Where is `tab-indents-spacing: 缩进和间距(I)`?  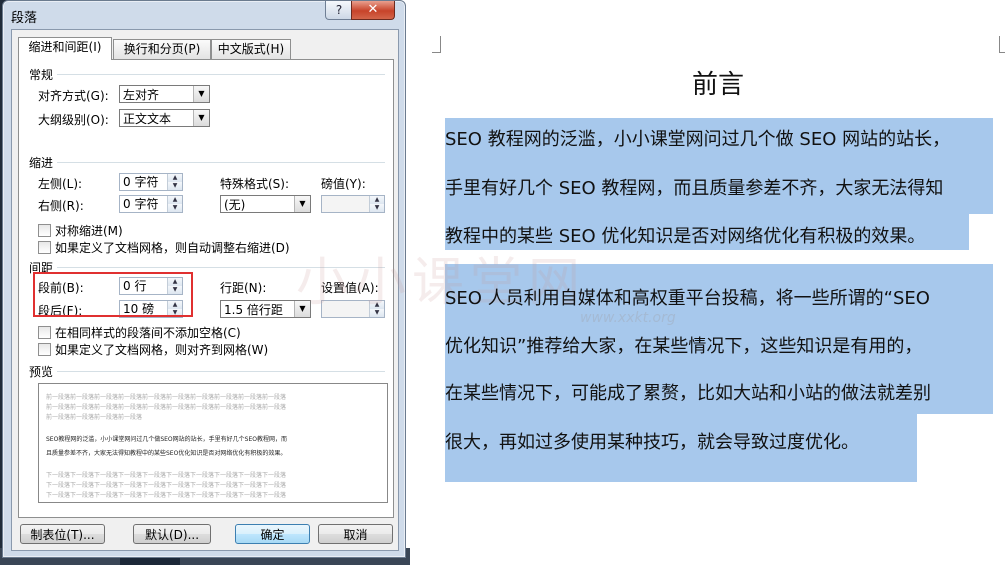
tab-indents-spacing: 缩进和间距(I) is located at coordinates (65, 48).